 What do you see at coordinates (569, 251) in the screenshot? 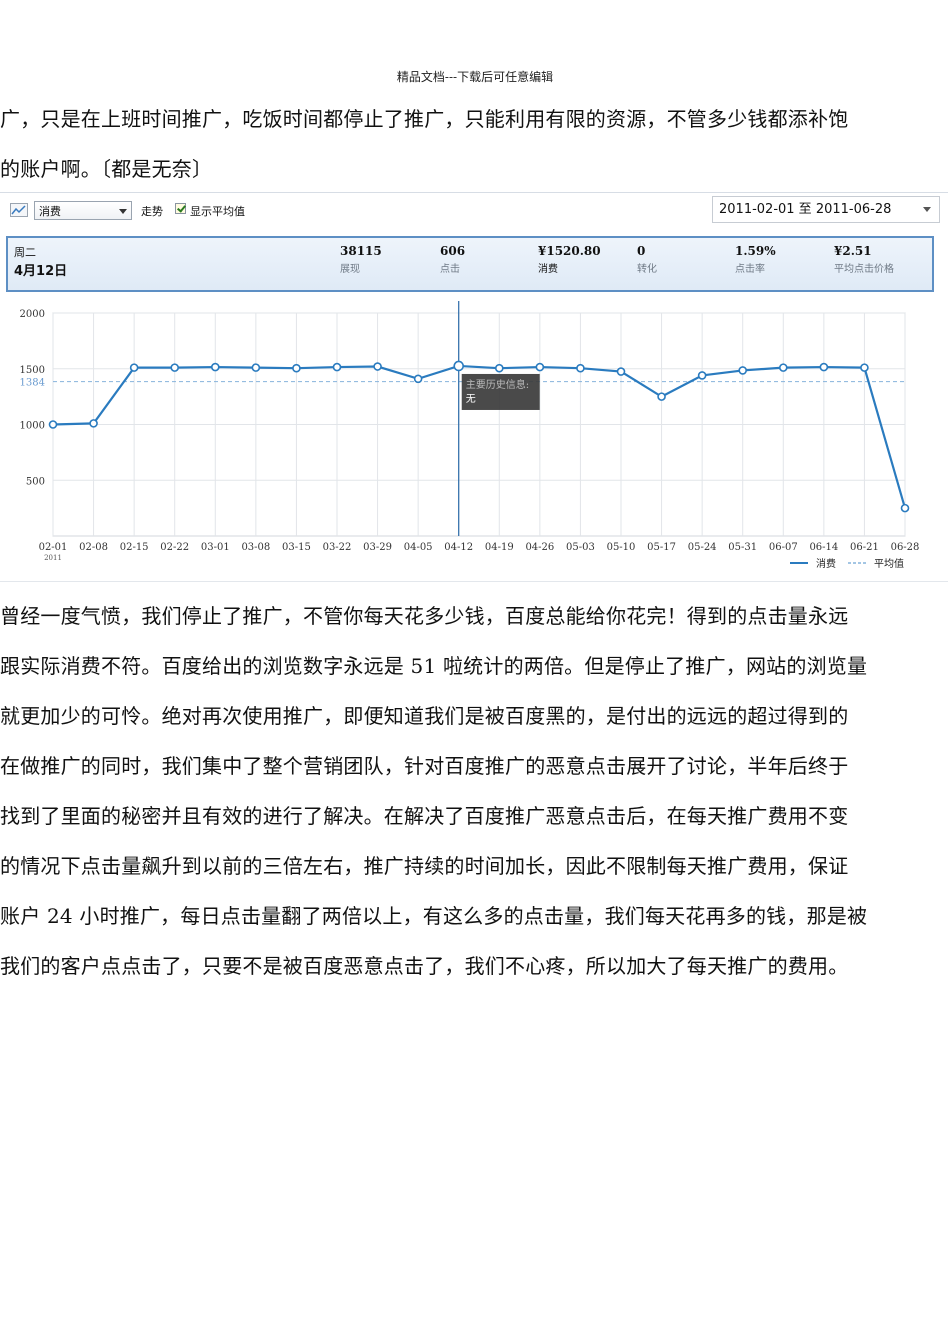
I see `stat-value: ¥1520.80` at bounding box center [569, 251].